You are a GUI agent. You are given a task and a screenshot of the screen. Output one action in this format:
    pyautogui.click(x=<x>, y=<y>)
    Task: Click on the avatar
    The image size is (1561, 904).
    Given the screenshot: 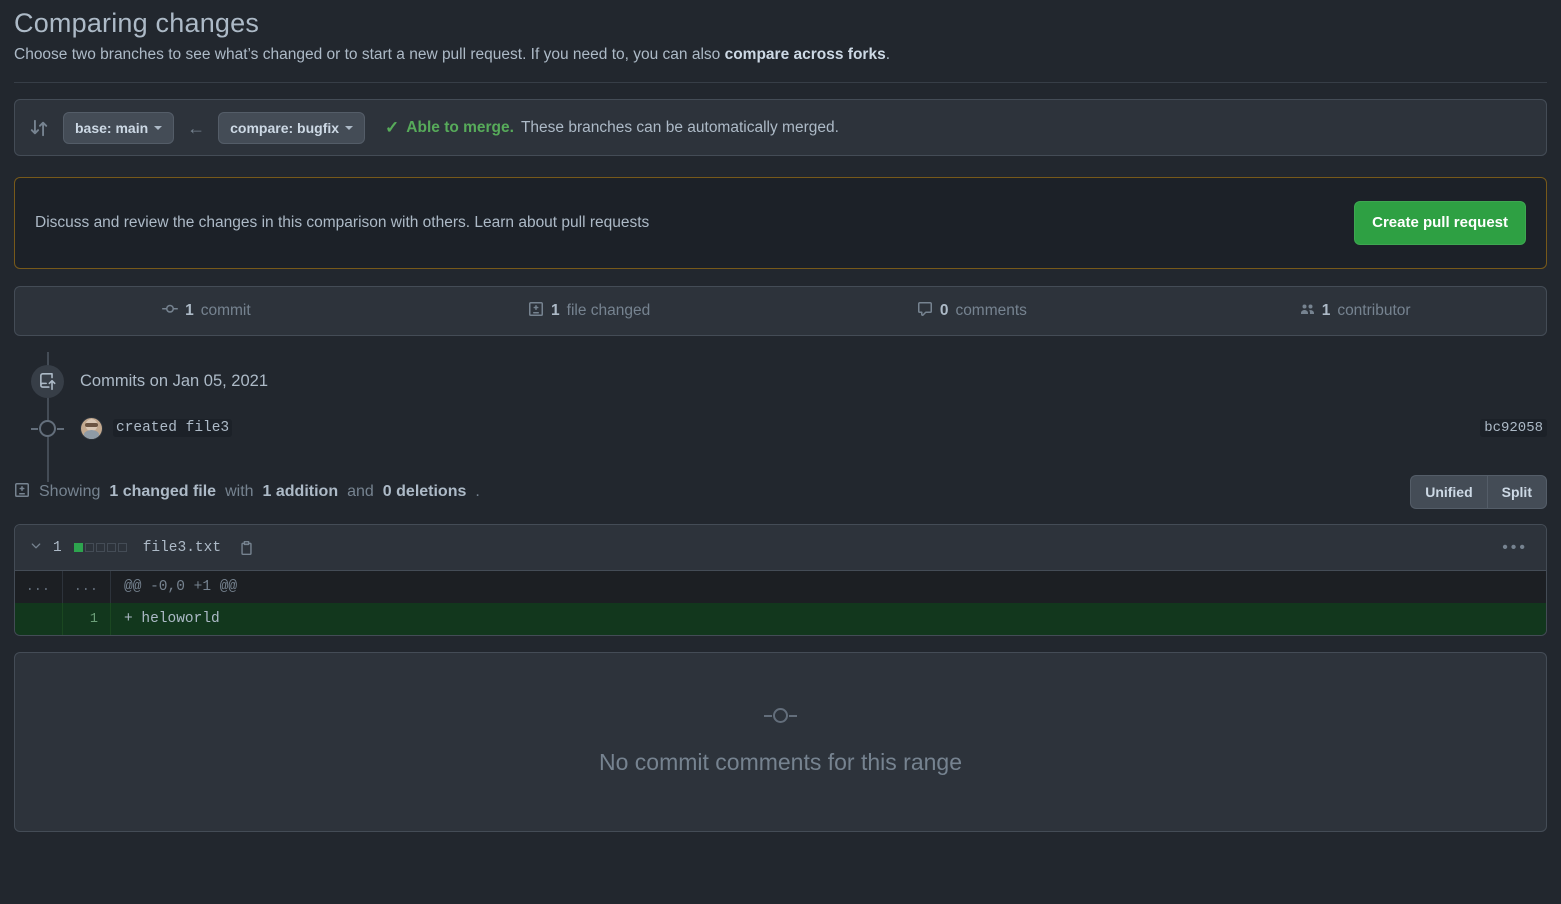 What is the action you would take?
    pyautogui.click(x=91, y=428)
    